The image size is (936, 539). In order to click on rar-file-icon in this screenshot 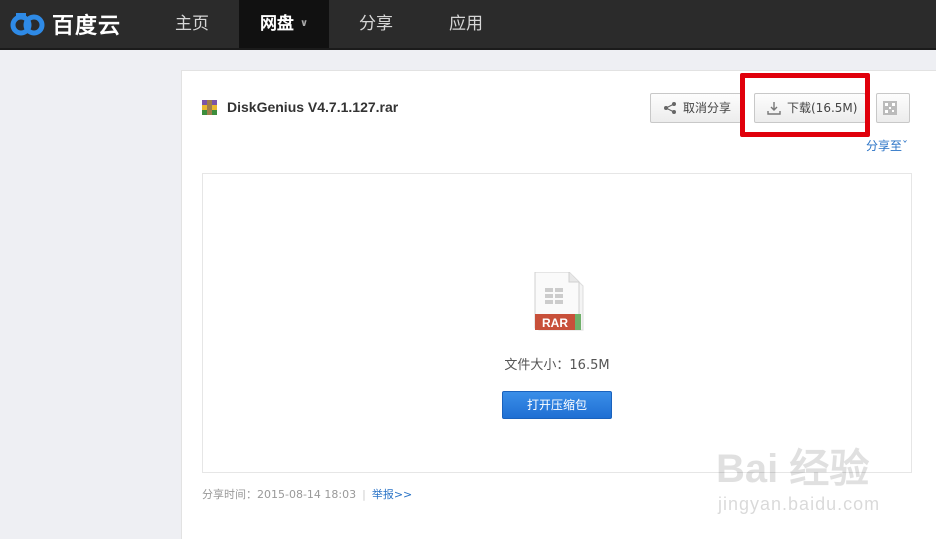, I will do `click(209, 107)`.